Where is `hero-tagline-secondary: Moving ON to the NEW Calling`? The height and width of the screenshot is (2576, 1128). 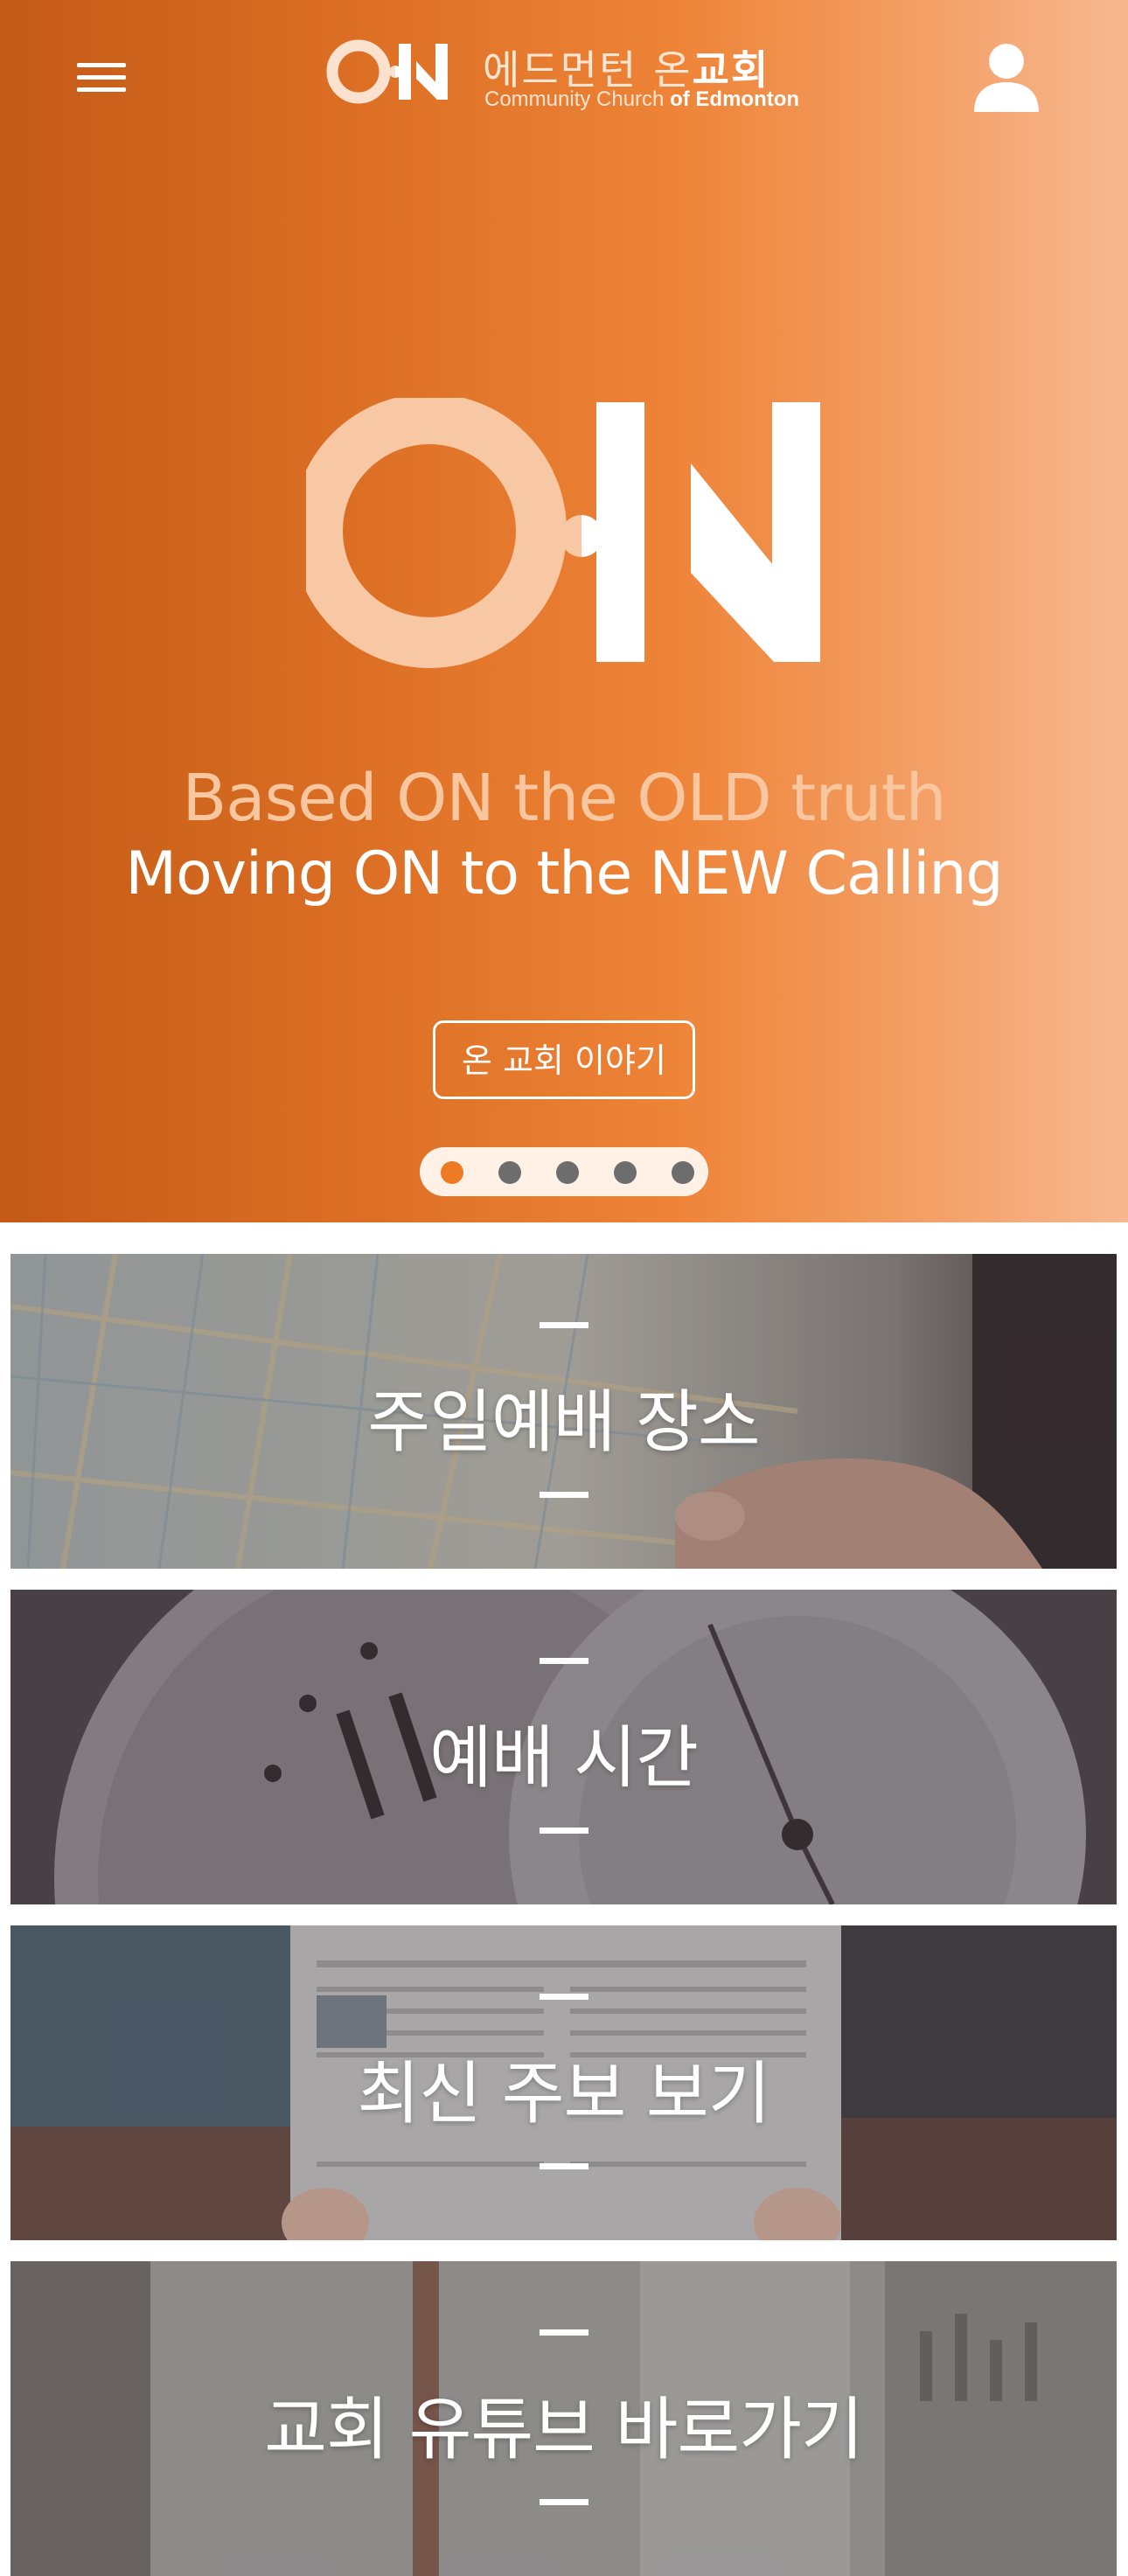 hero-tagline-secondary: Moving ON to the NEW Calling is located at coordinates (564, 874).